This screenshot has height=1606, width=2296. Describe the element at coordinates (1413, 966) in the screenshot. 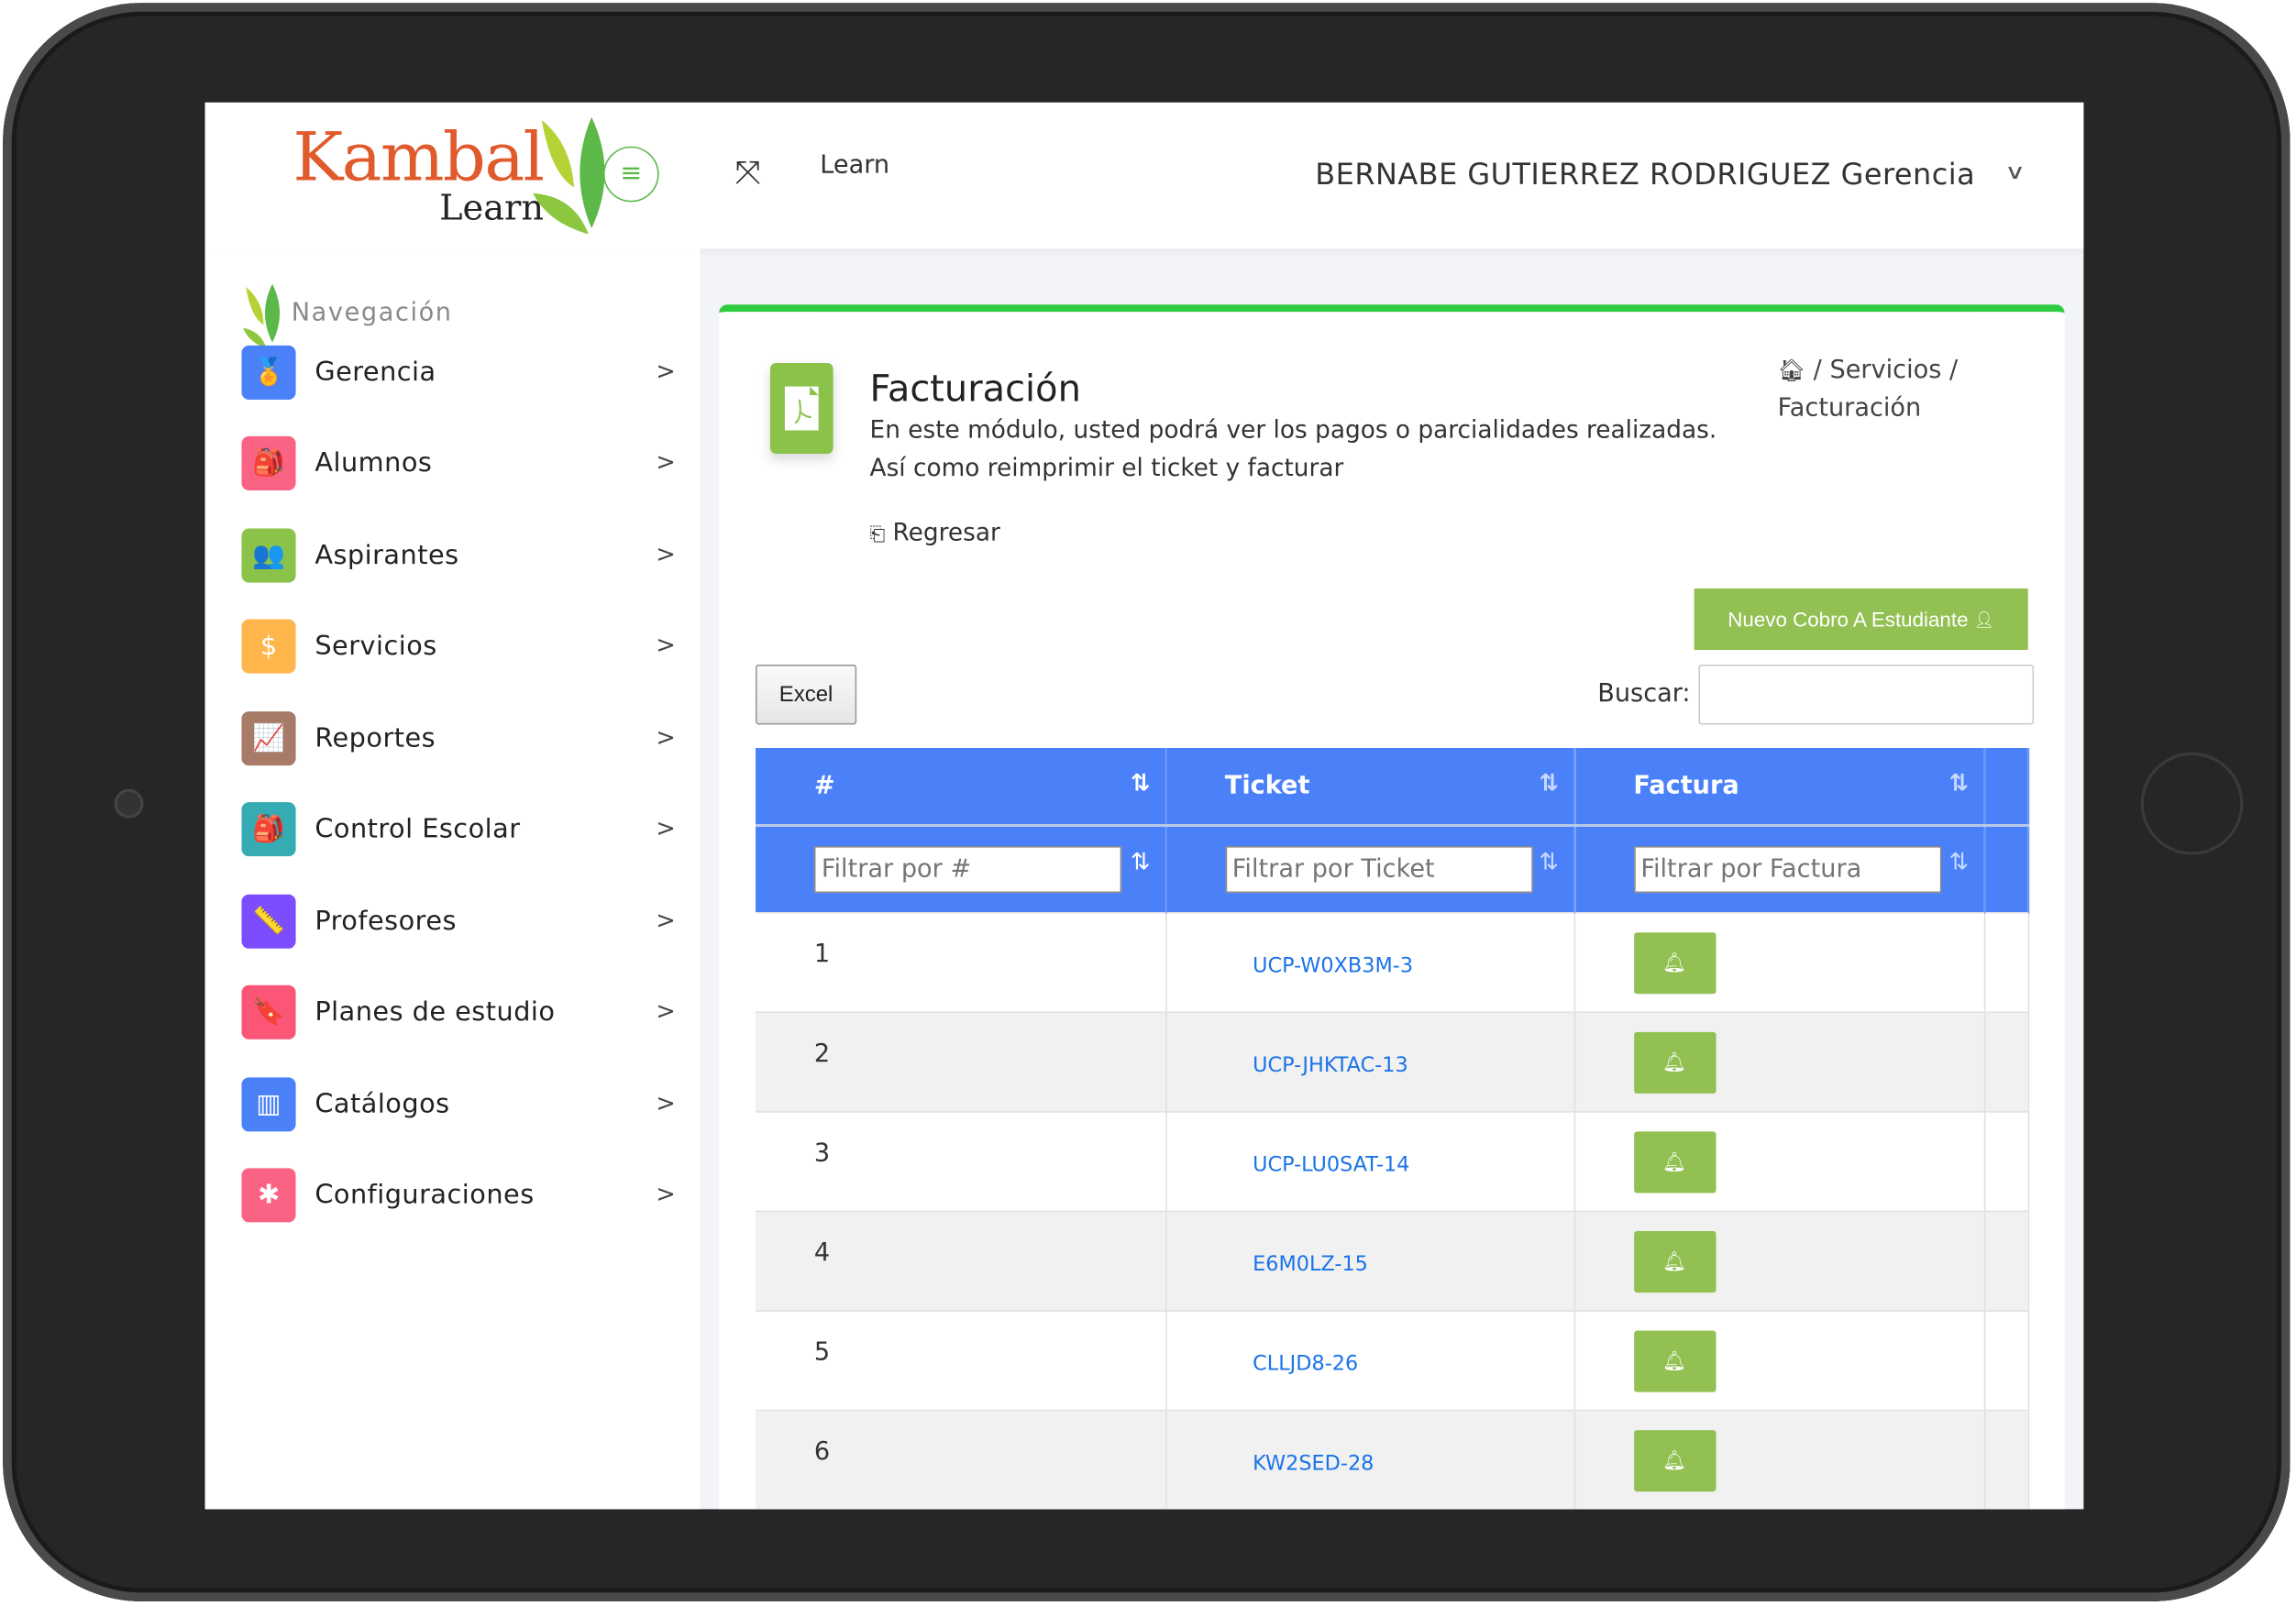

I see `ticket-link: UCP-W0XB3M-3` at that location.